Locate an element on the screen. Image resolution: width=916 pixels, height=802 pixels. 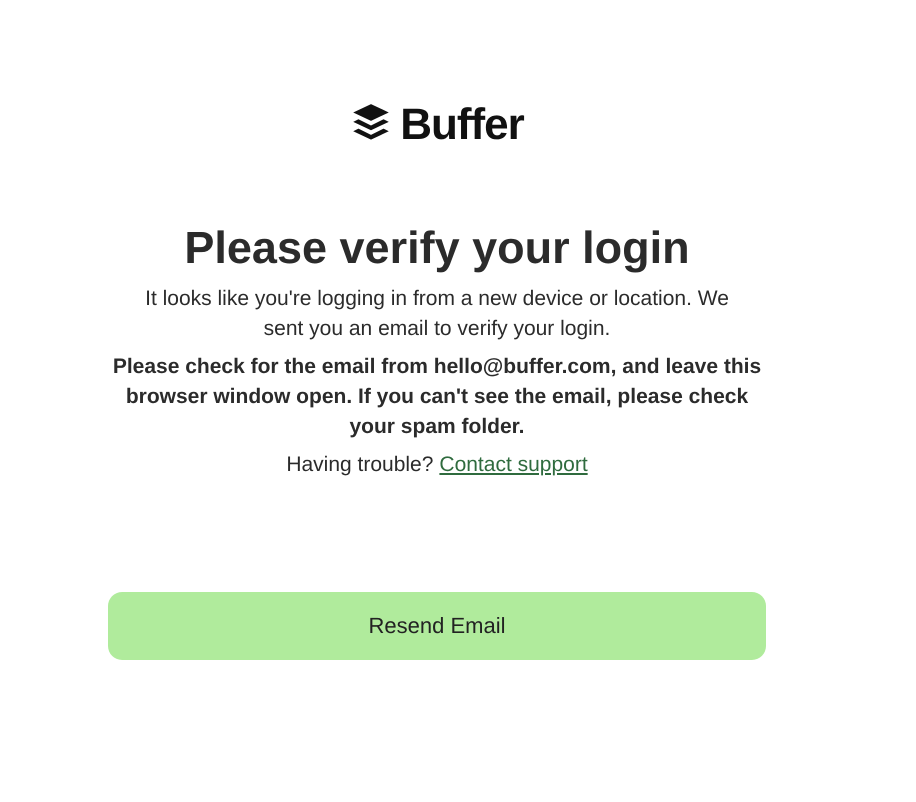
contact-support-link: Contact support is located at coordinates (513, 465).